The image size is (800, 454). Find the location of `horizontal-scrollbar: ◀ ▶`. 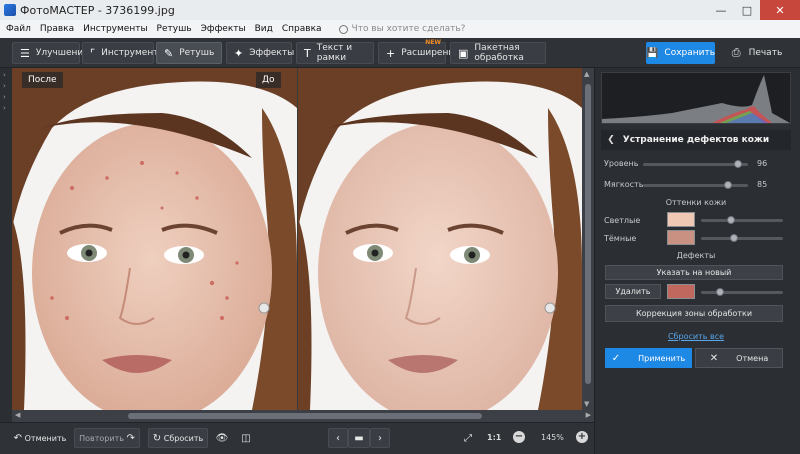

horizontal-scrollbar: ◀ ▶ is located at coordinates (303, 416).